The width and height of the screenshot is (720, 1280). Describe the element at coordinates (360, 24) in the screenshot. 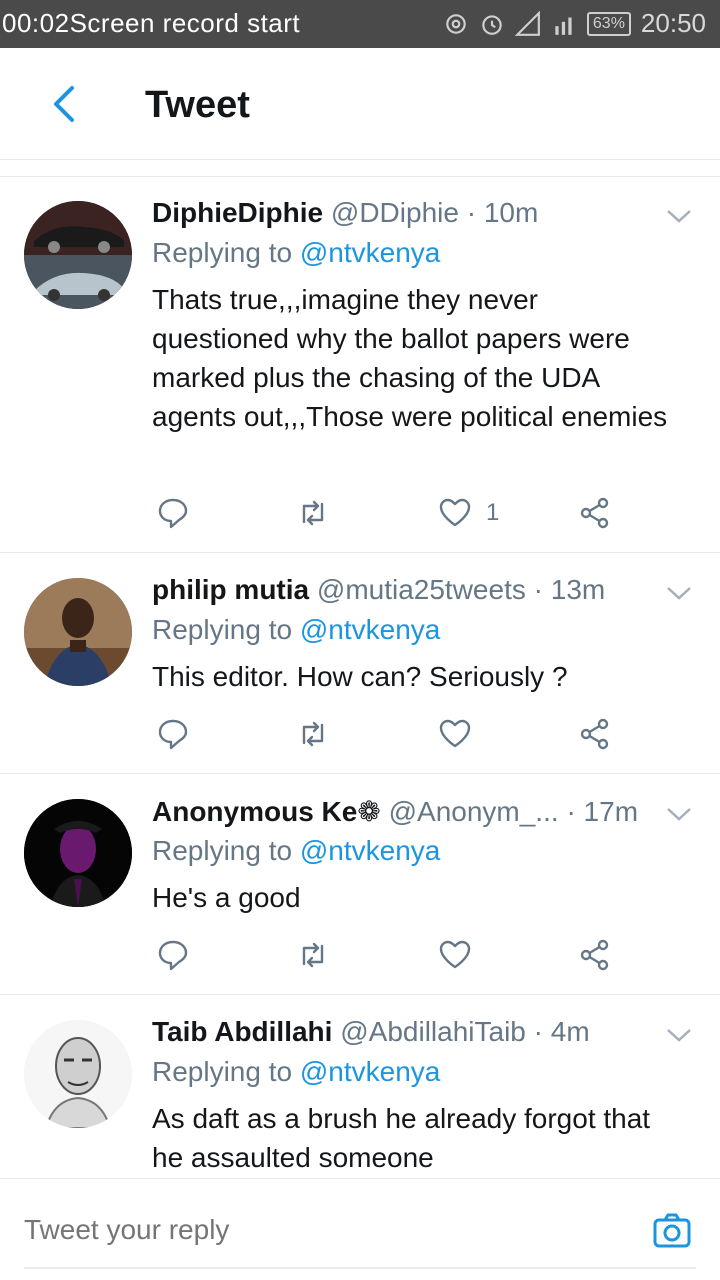

I see `status-bar: 00:02Screen record start 63% 20:50` at that location.